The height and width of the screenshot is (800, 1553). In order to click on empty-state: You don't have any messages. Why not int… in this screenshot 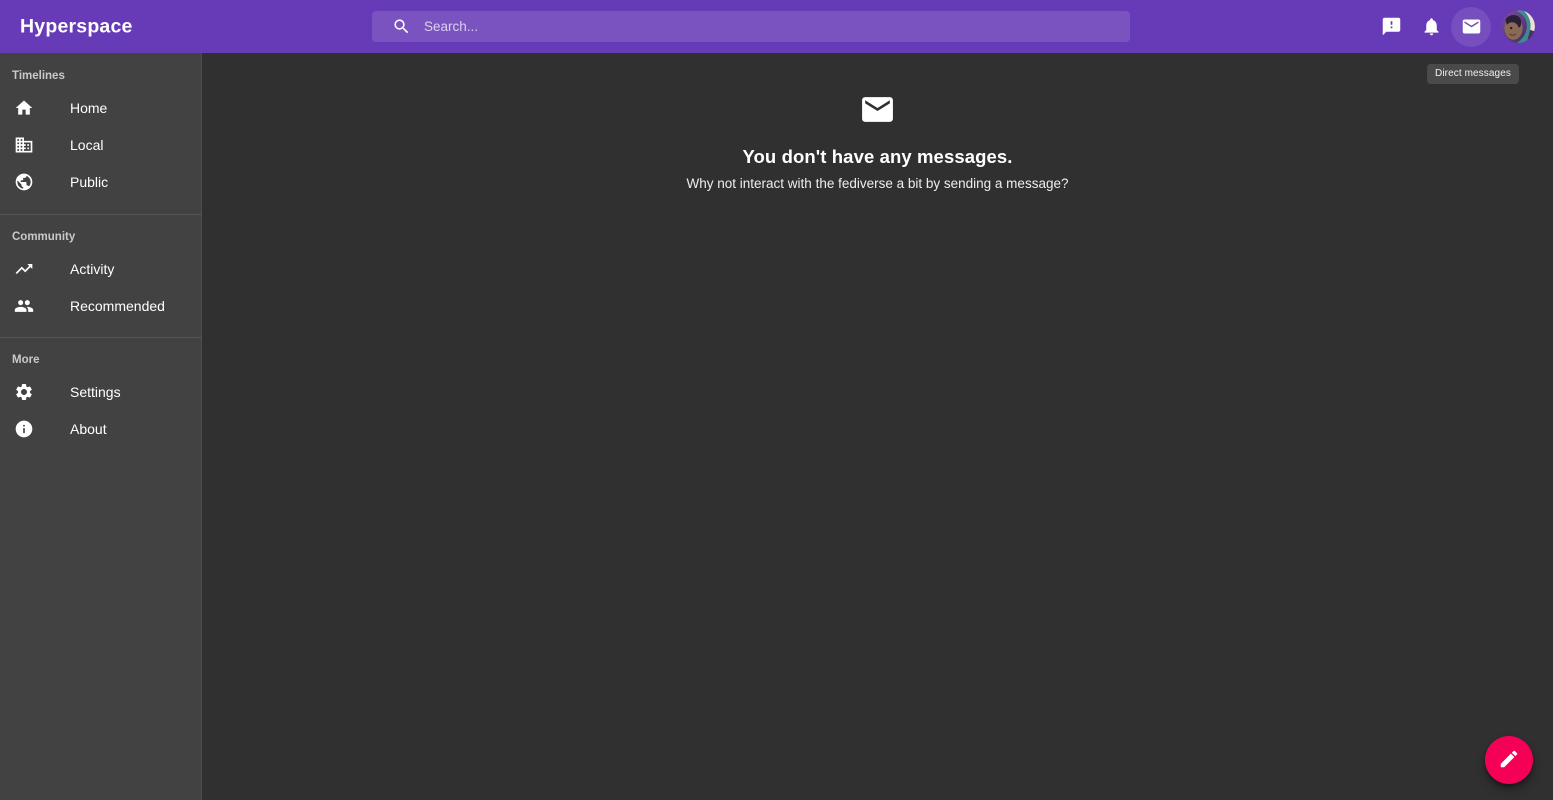, I will do `click(877, 141)`.